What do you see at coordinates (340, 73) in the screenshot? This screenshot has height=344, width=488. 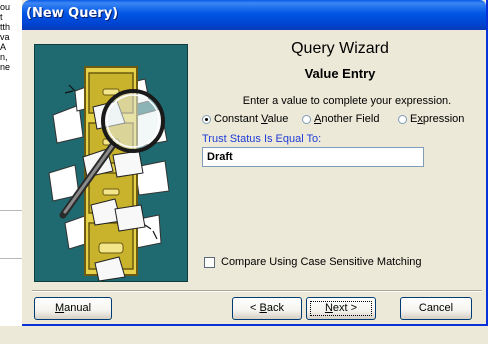 I see `wizard-subheading: Value Entry` at bounding box center [340, 73].